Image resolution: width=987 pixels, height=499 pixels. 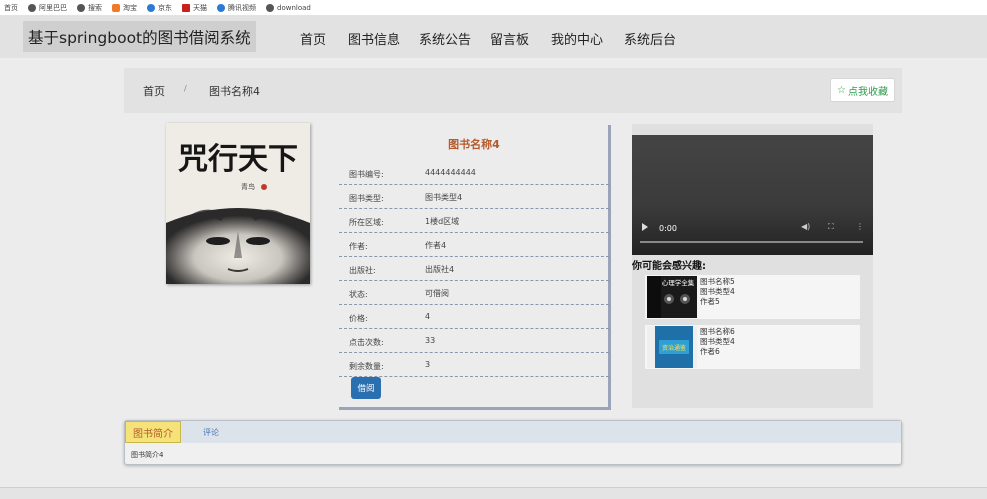 I want to click on bookmark-label: 天猫, so click(x=200, y=7).